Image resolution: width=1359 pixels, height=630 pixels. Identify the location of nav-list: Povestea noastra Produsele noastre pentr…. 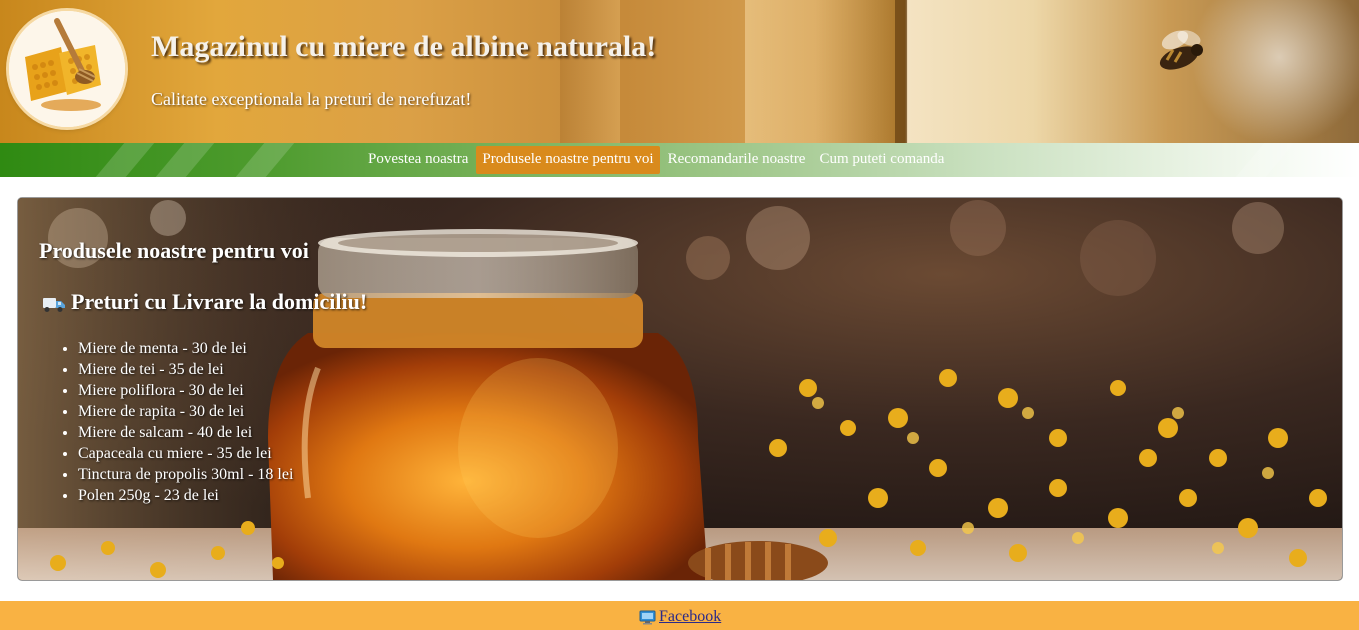
(657, 160).